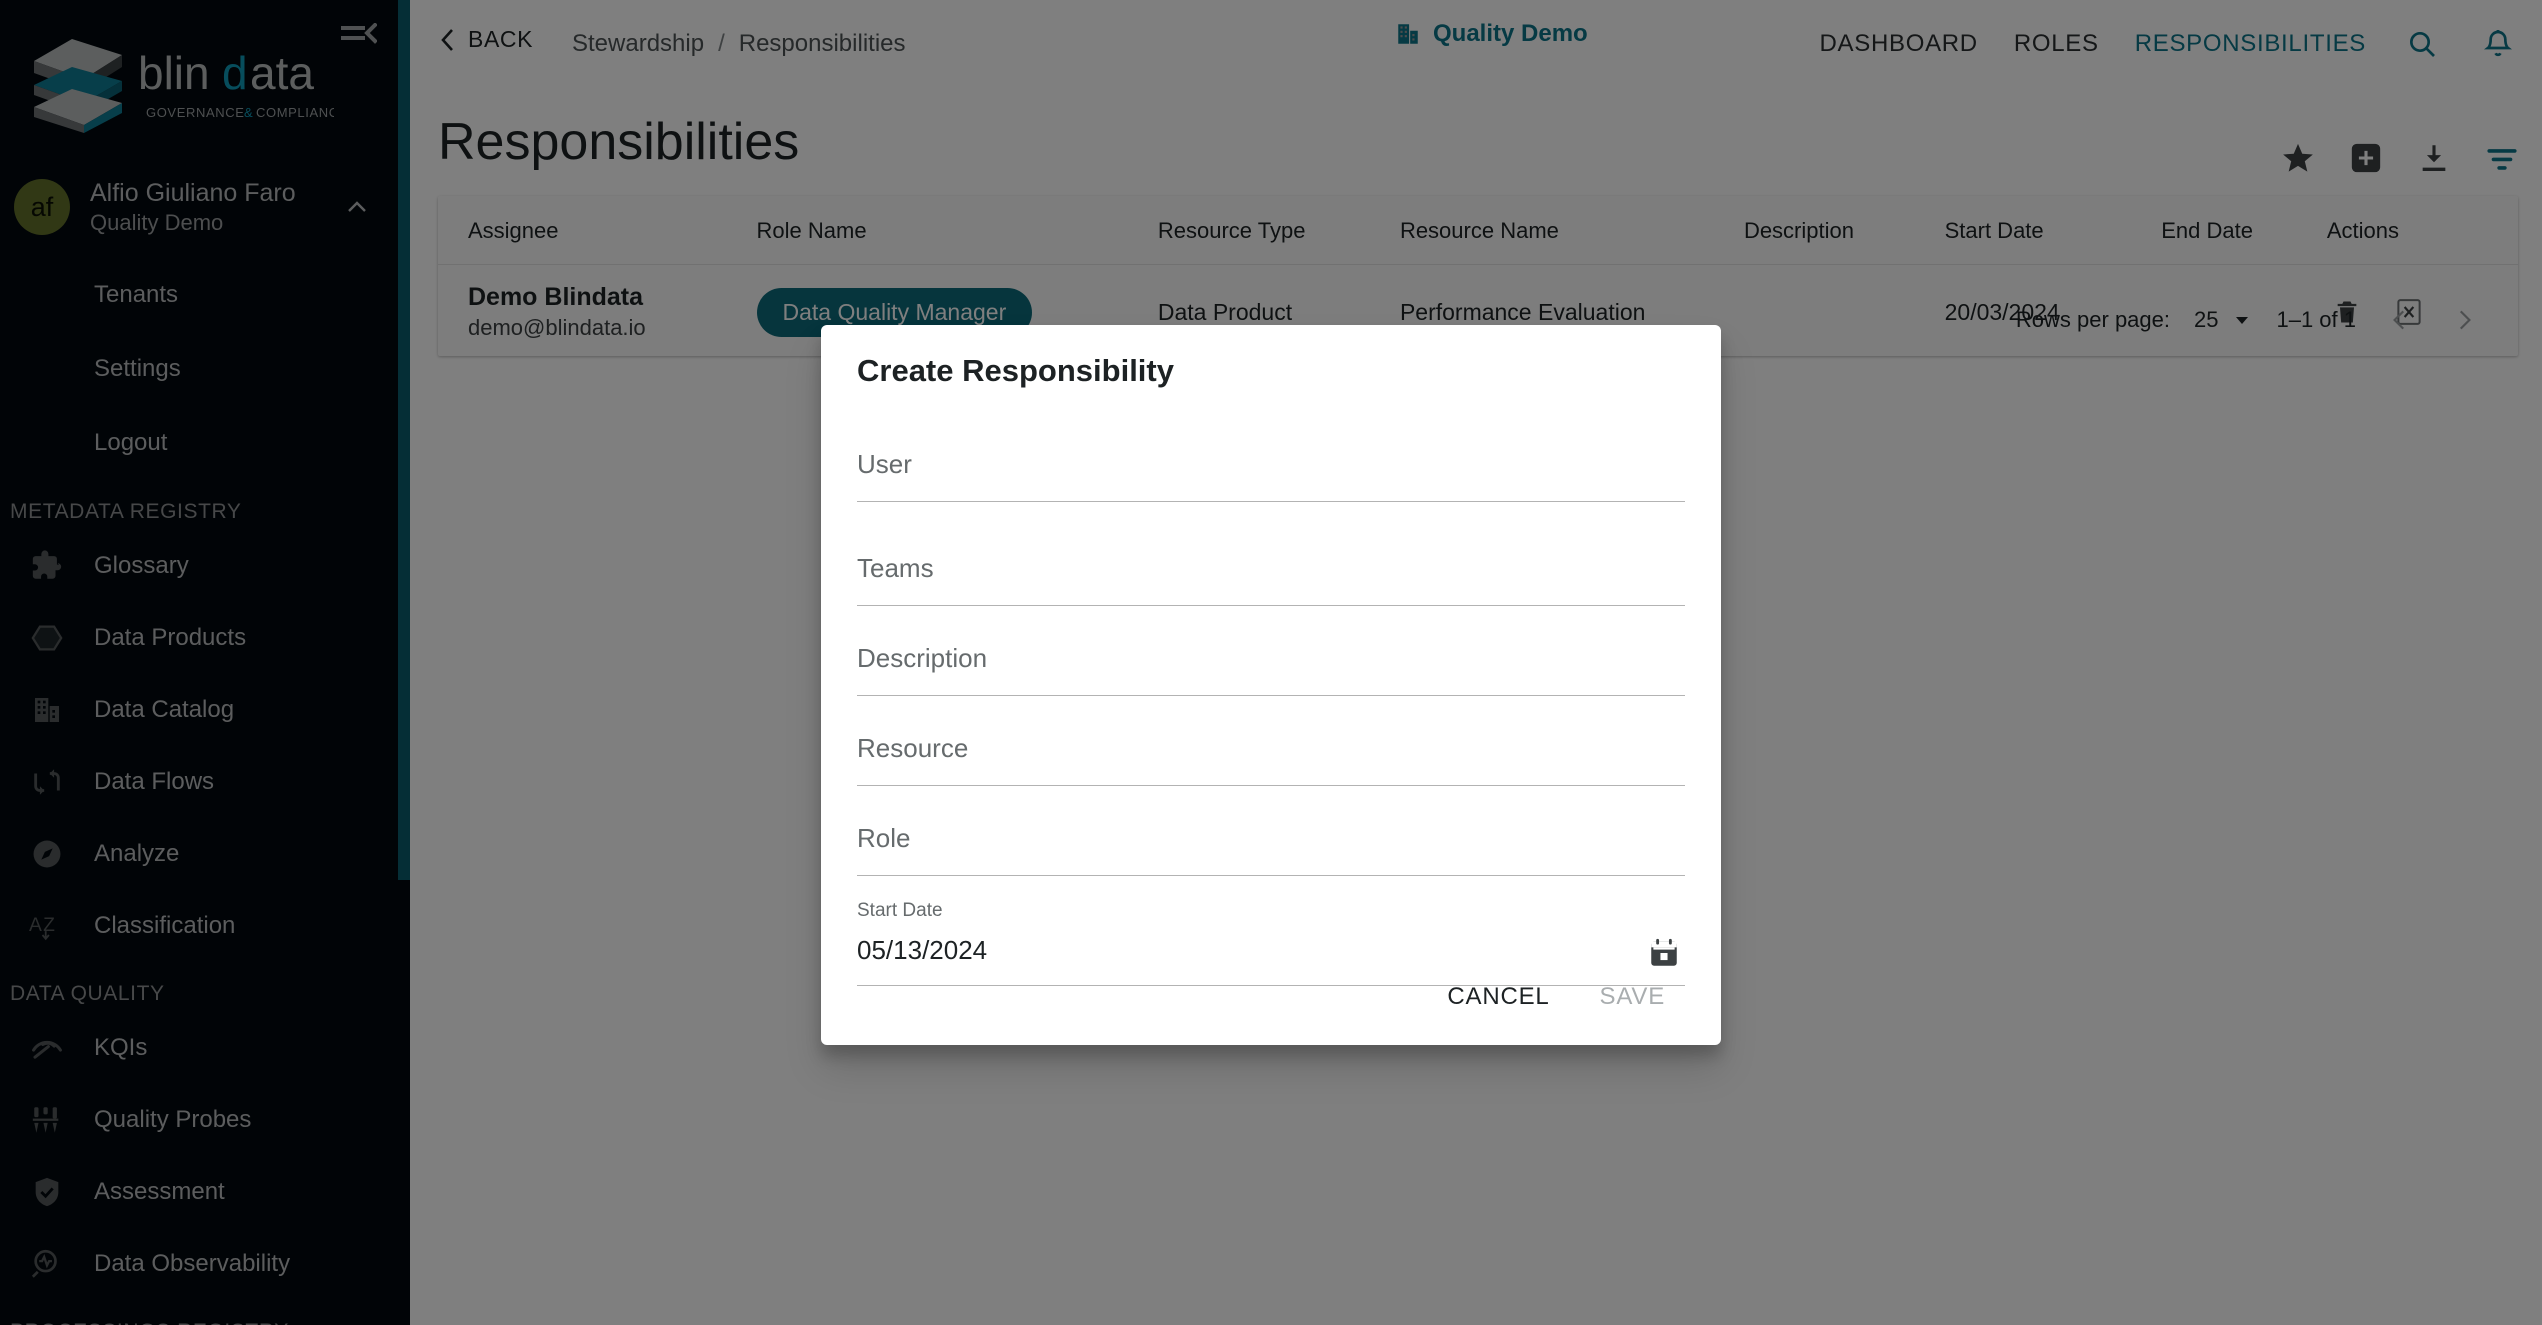 The height and width of the screenshot is (1325, 2542). I want to click on description-field: Description, so click(1271, 660).